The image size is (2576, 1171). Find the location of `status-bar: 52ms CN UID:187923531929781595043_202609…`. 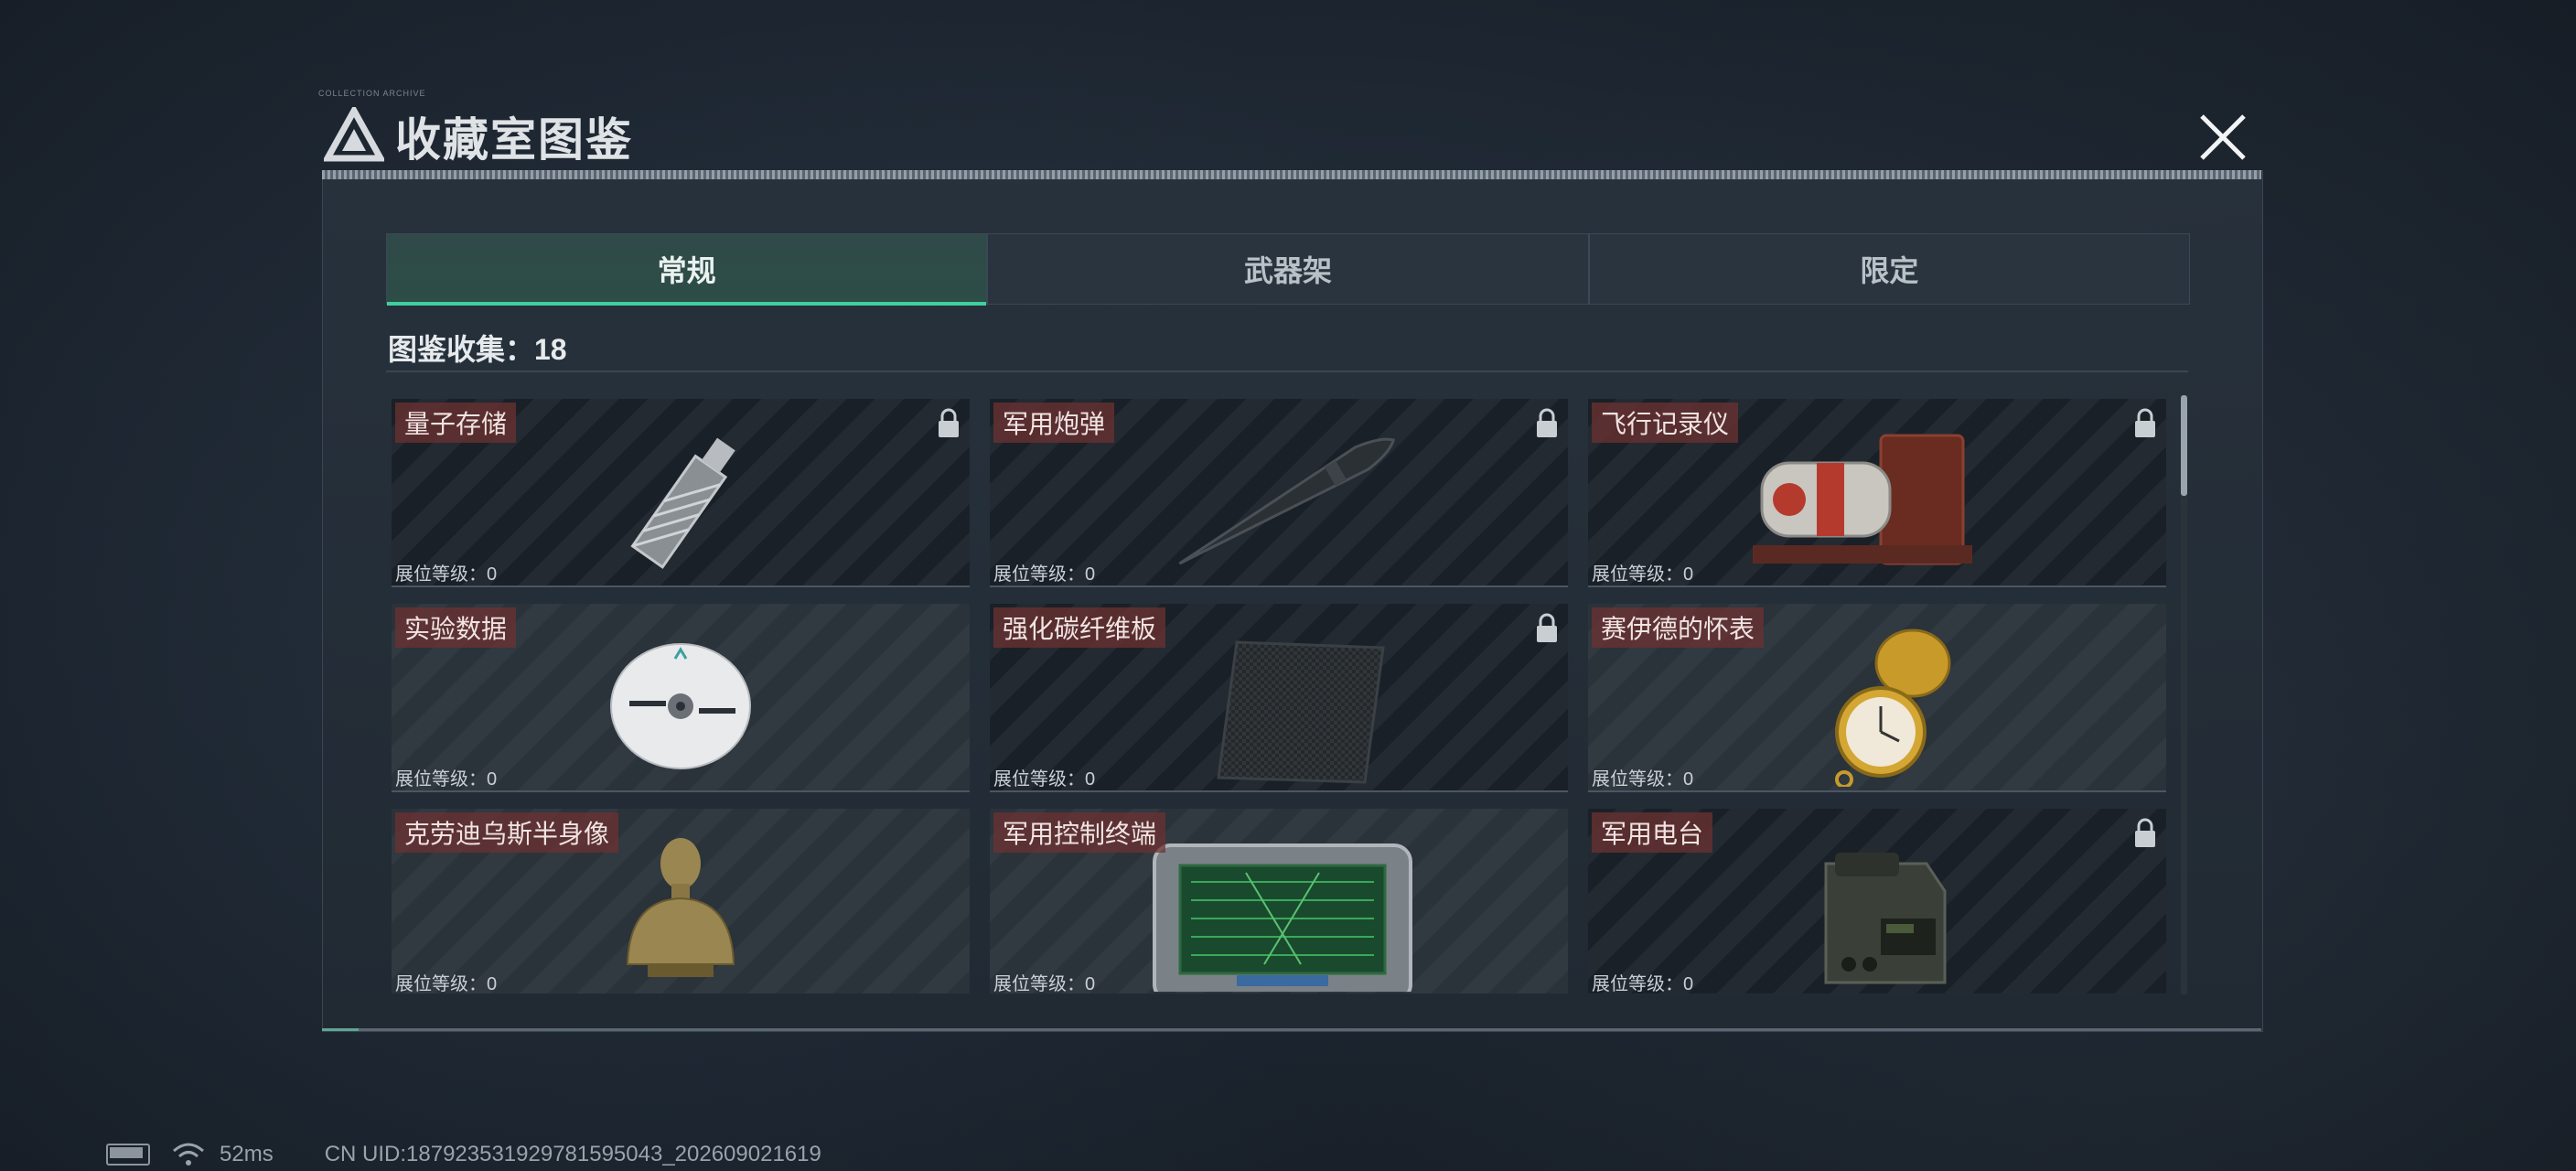

status-bar: 52ms CN UID:187923531929781595043_202609… is located at coordinates (464, 1154).